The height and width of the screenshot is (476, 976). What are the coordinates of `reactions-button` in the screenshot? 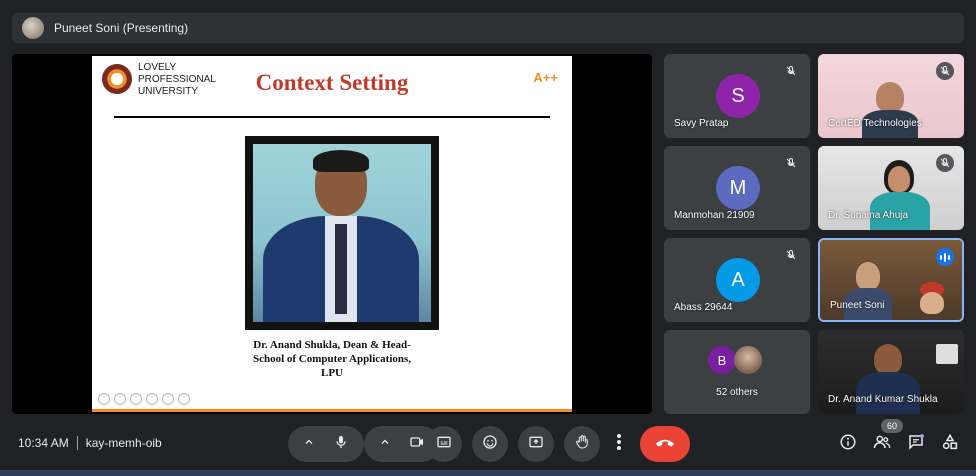 It's located at (490, 444).